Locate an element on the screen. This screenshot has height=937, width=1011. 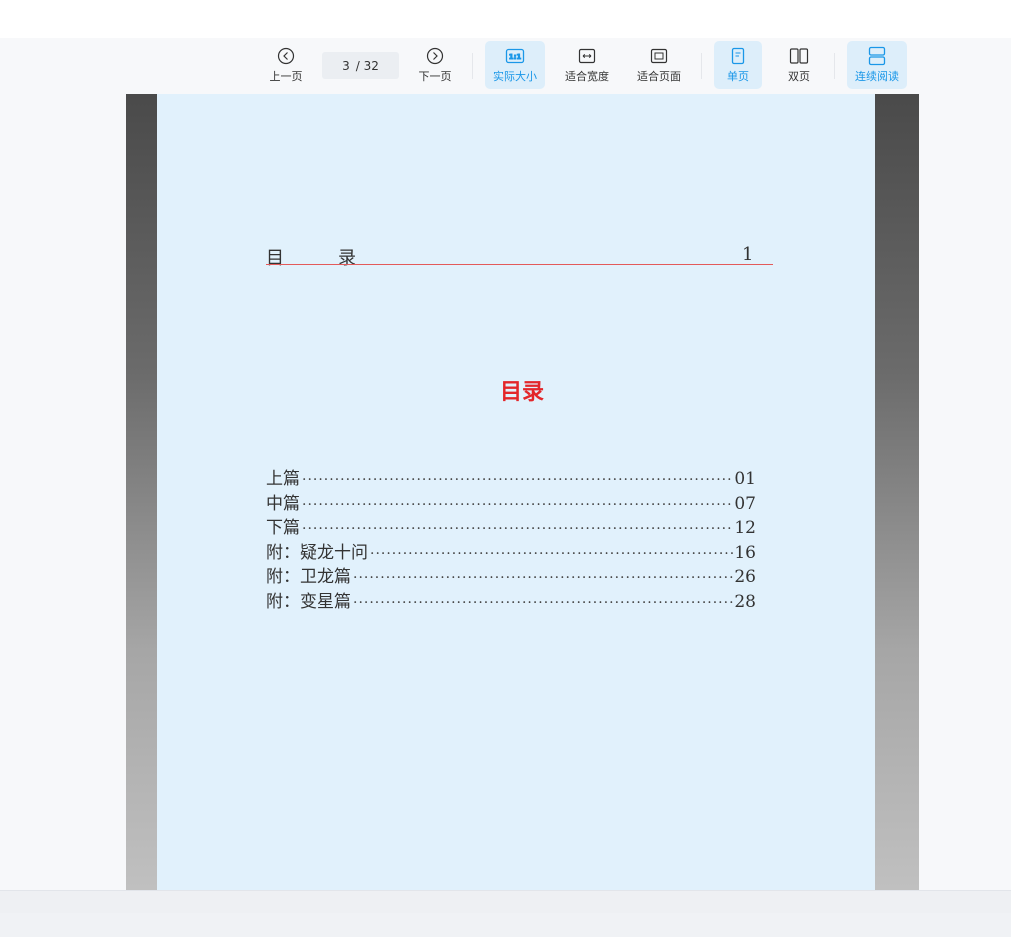
toc-entry-page: 12 is located at coordinates (745, 528).